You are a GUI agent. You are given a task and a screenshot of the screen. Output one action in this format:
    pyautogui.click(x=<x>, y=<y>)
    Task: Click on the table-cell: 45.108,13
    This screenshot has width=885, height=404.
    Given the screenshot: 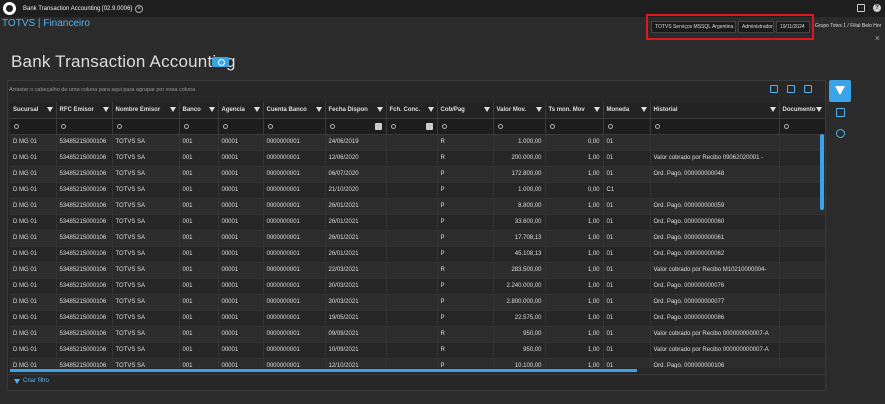 What is the action you would take?
    pyautogui.click(x=519, y=254)
    